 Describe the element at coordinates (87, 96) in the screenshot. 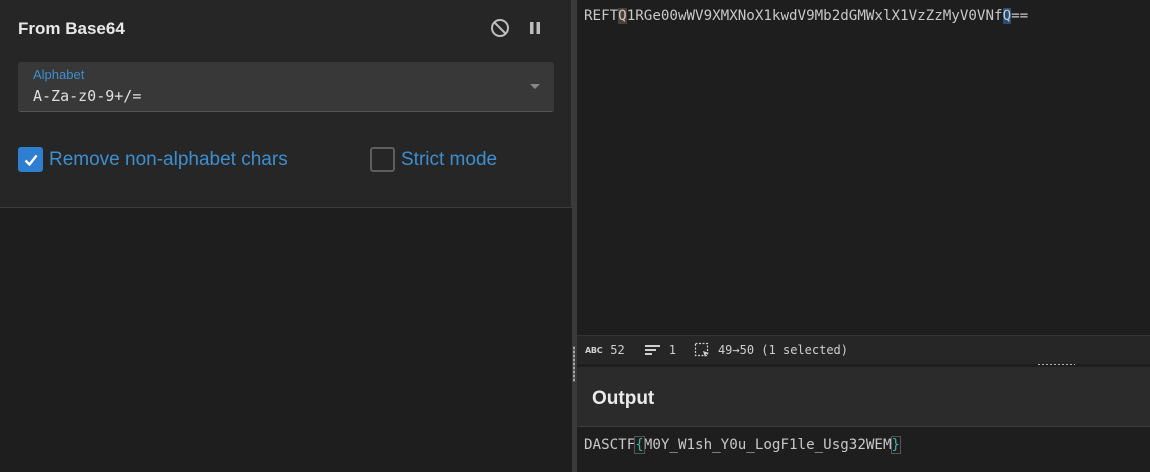

I see `alphabet-value: A-Za-z0-9+/=` at that location.